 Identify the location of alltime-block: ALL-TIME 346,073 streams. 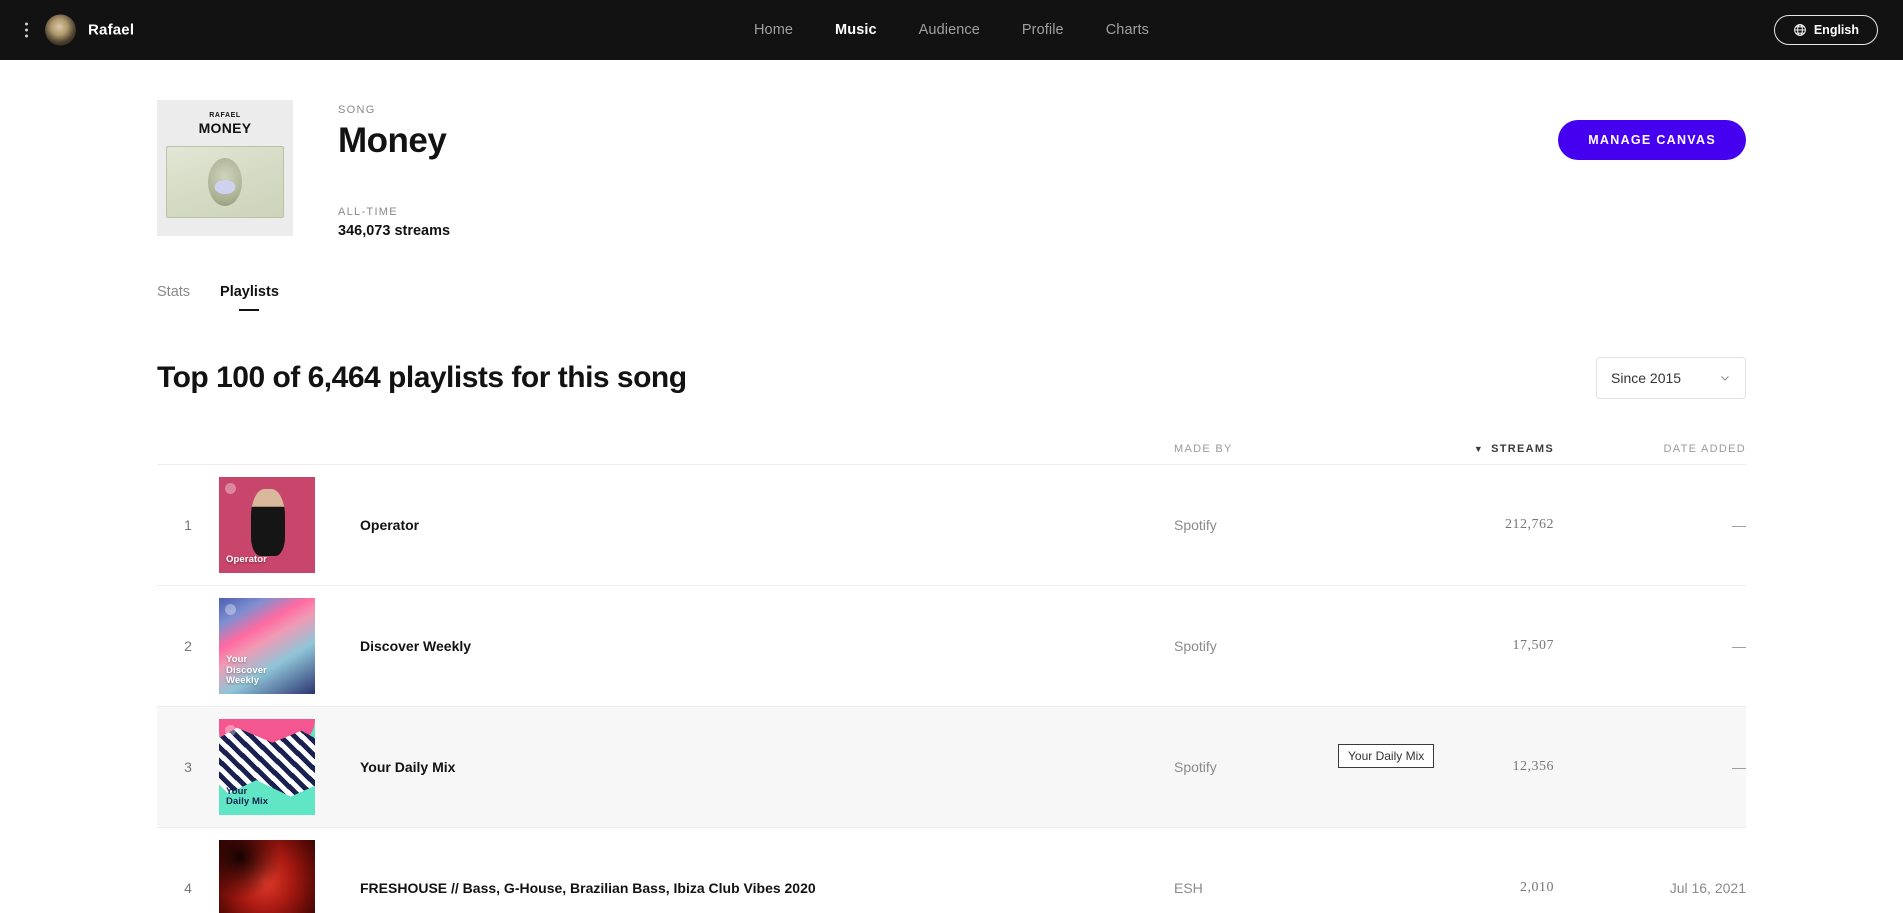
(394, 222).